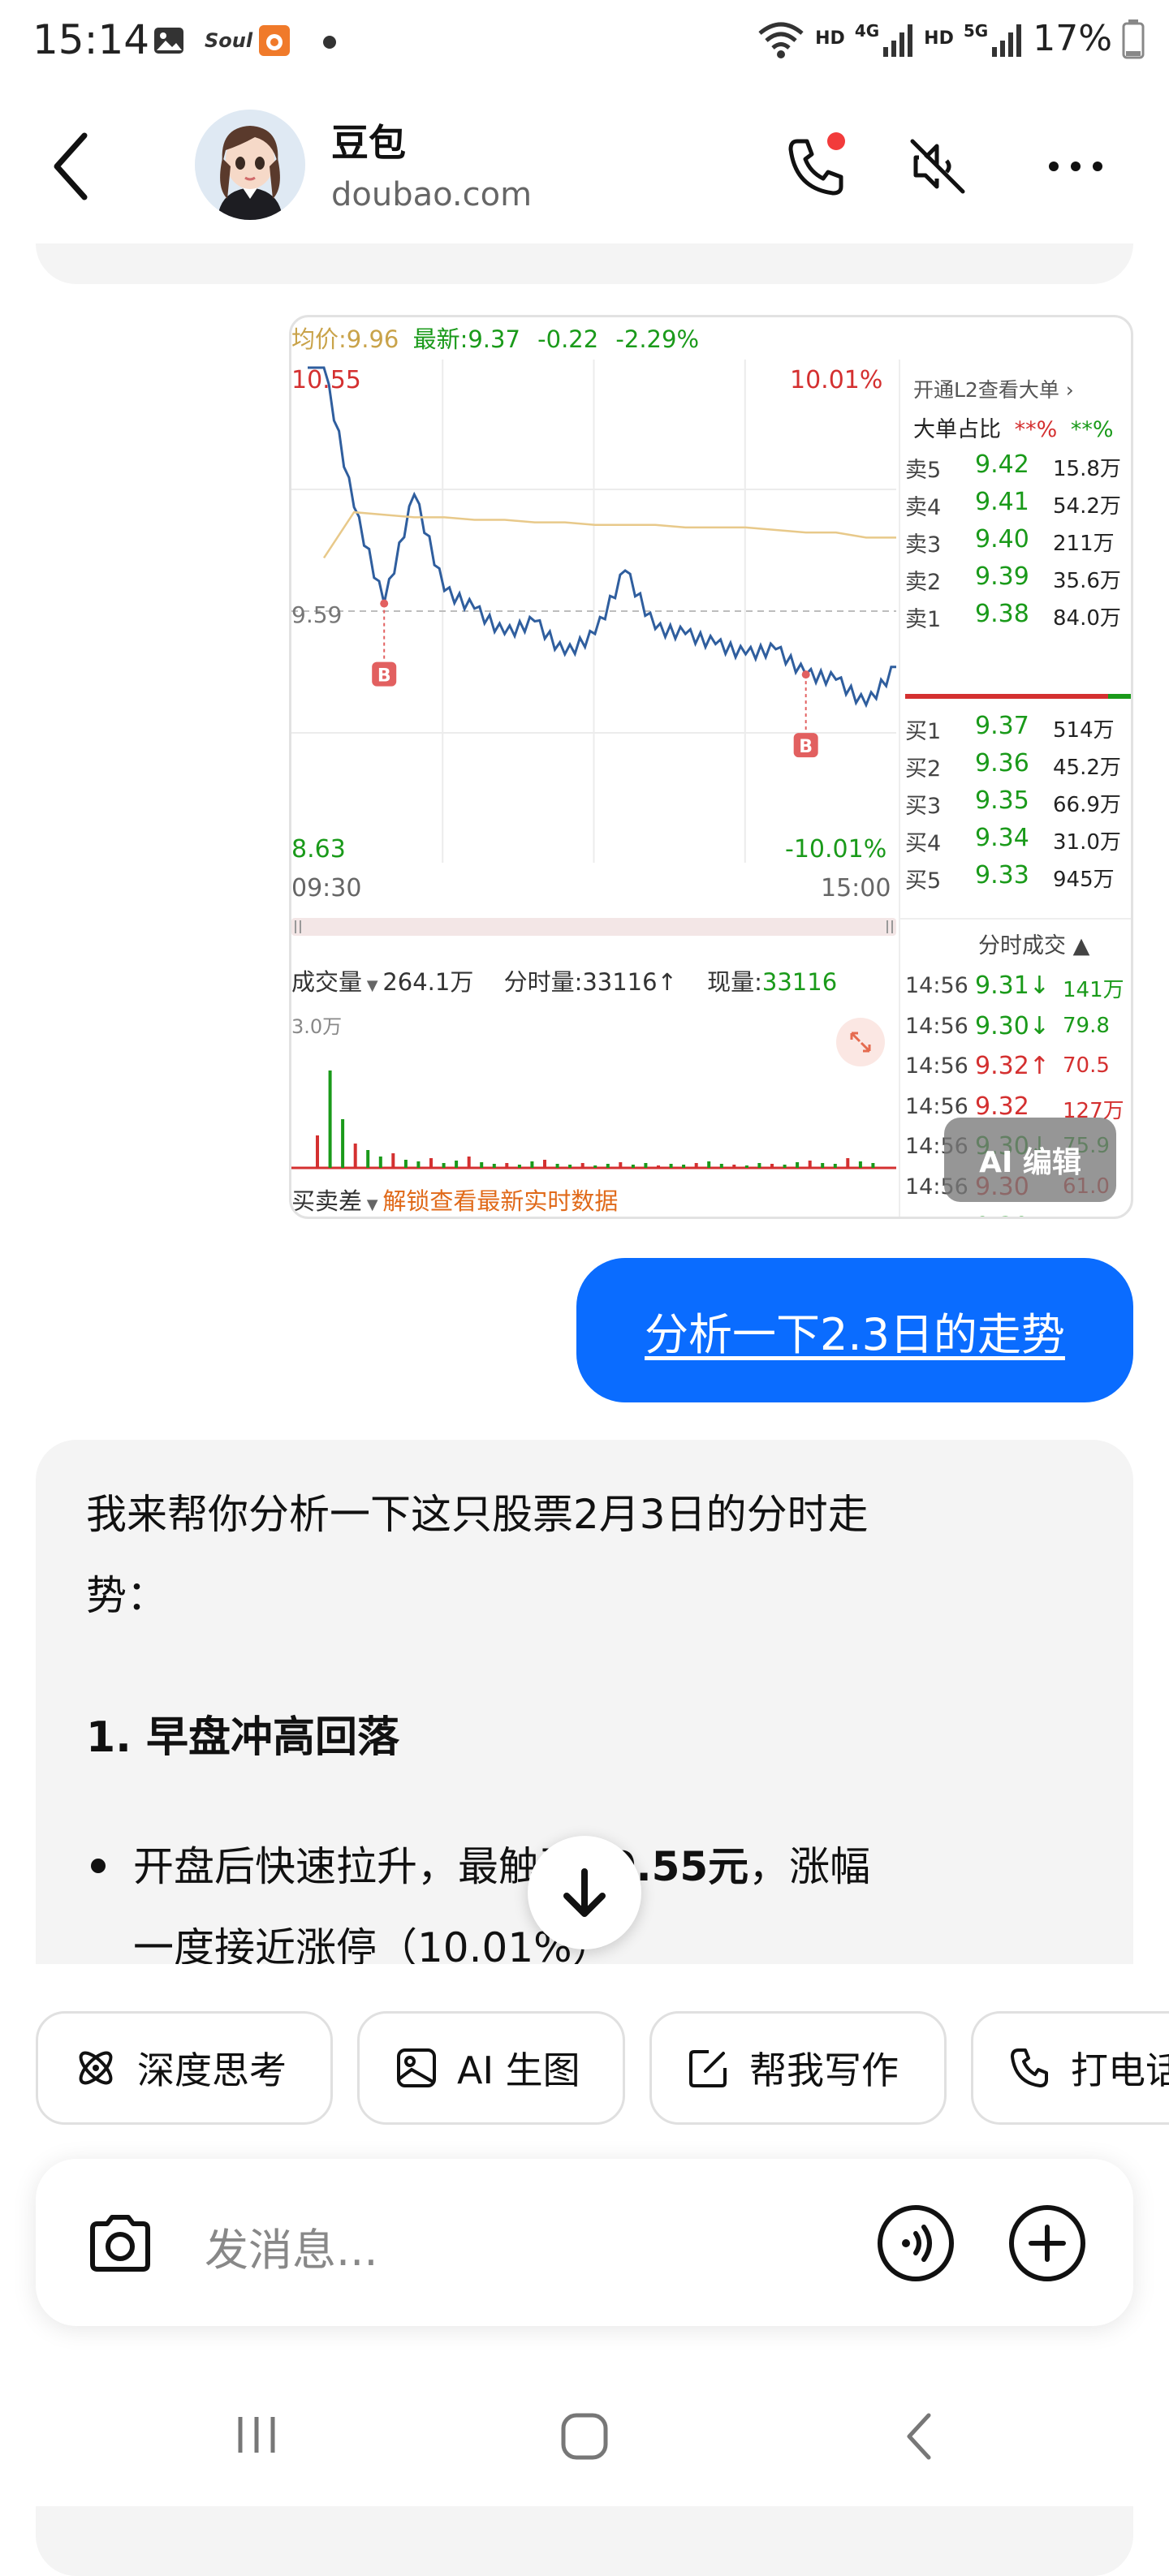  I want to click on camera-icon, so click(120, 2243).